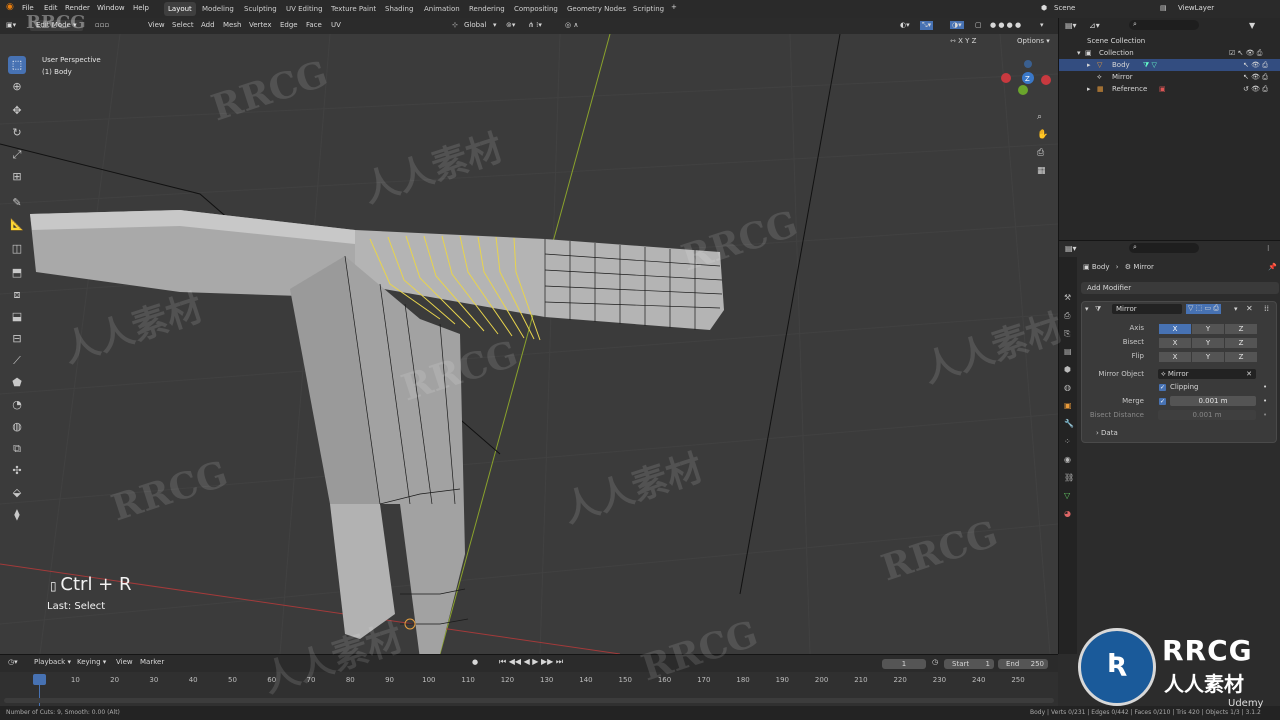 The height and width of the screenshot is (720, 1280). I want to click on axis-z-button: Z, so click(1241, 329).